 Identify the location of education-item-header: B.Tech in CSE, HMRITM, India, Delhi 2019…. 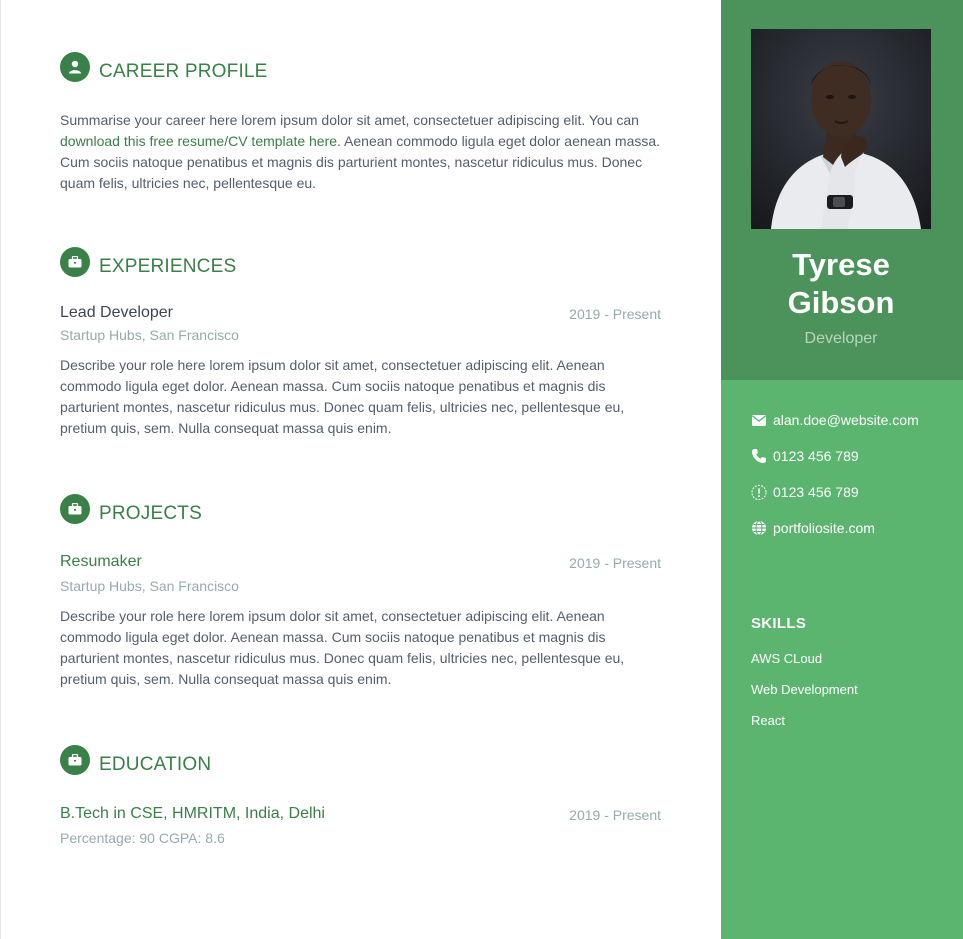
(360, 815).